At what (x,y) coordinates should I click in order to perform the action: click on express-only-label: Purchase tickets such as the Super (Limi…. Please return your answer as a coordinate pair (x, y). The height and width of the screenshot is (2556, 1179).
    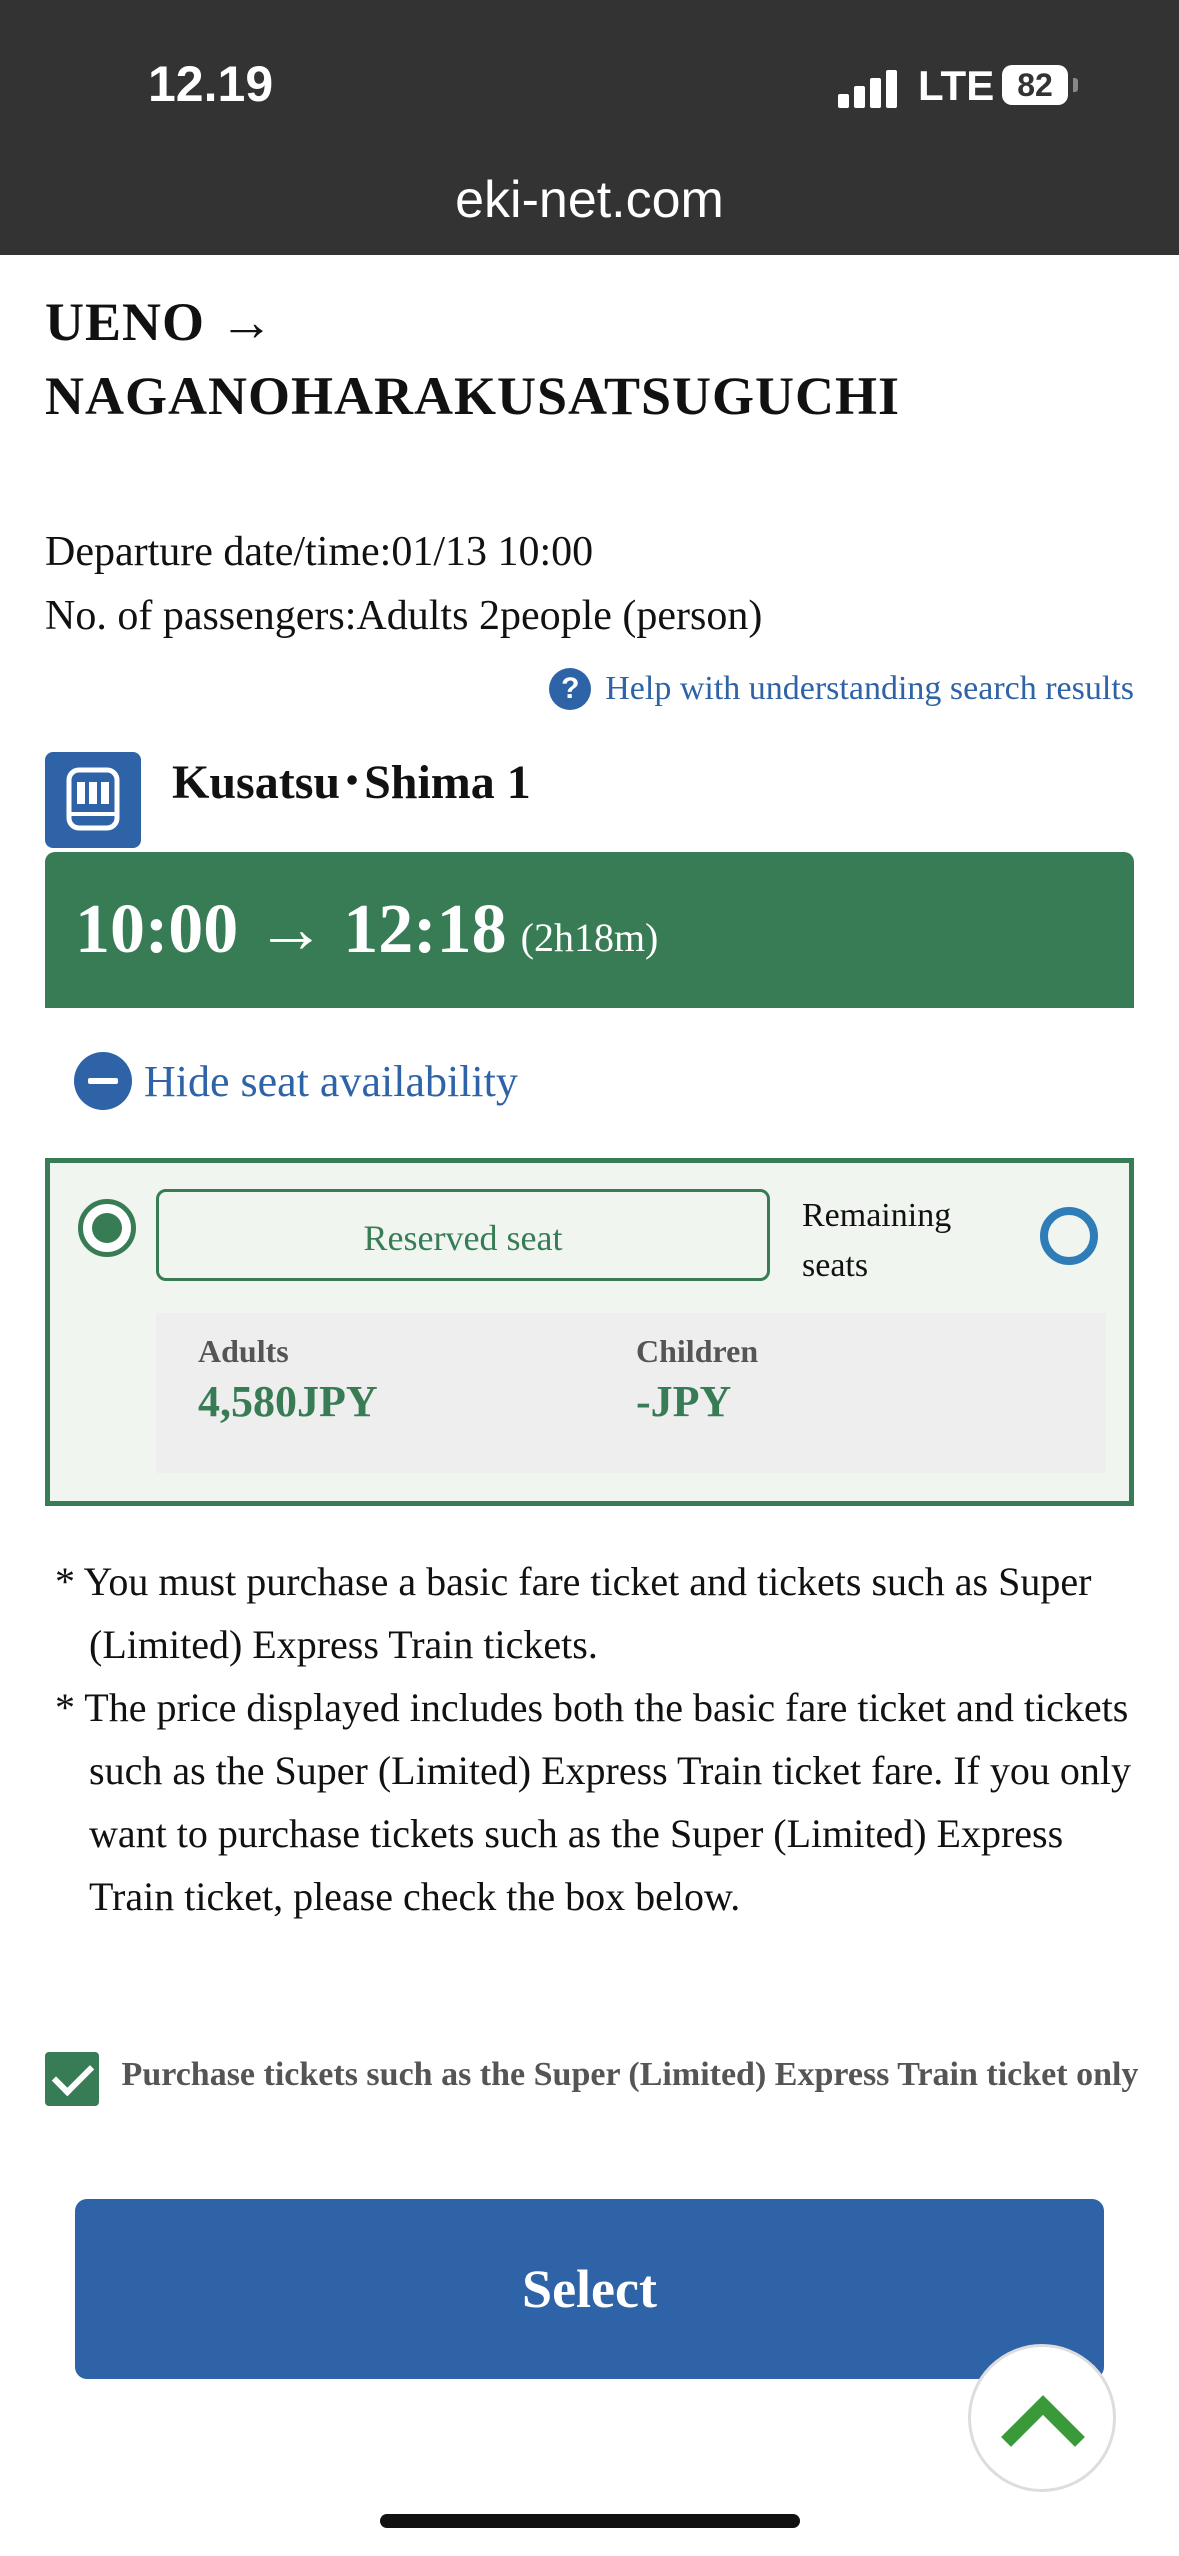
    Looking at the image, I should click on (630, 2075).